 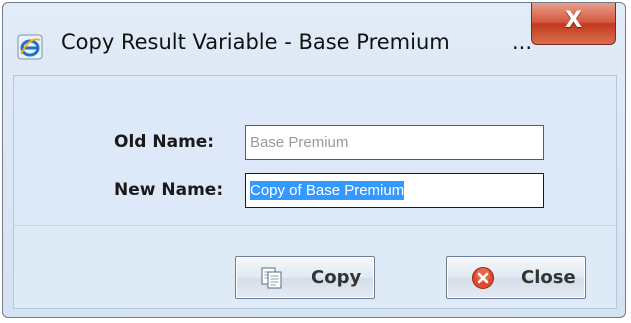 What do you see at coordinates (516, 277) in the screenshot?
I see `close-button: Close` at bounding box center [516, 277].